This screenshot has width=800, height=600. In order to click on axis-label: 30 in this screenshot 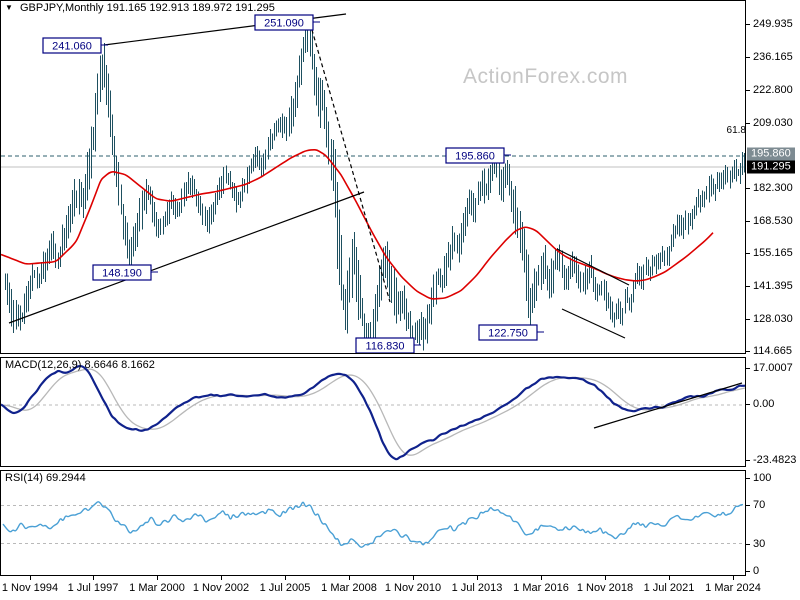, I will do `click(759, 544)`.